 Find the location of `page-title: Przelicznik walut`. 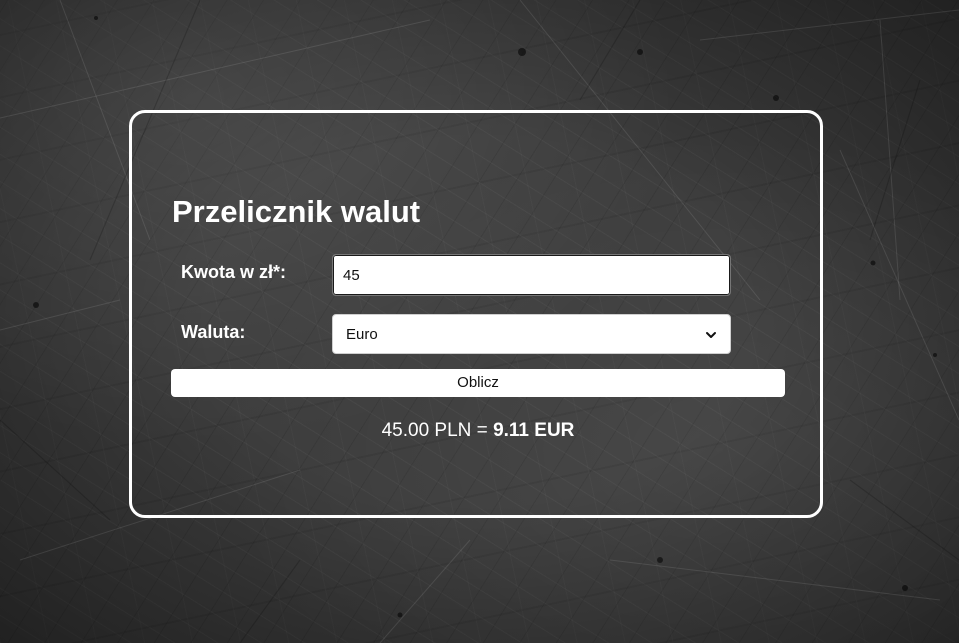

page-title: Przelicznik walut is located at coordinates (296, 211).